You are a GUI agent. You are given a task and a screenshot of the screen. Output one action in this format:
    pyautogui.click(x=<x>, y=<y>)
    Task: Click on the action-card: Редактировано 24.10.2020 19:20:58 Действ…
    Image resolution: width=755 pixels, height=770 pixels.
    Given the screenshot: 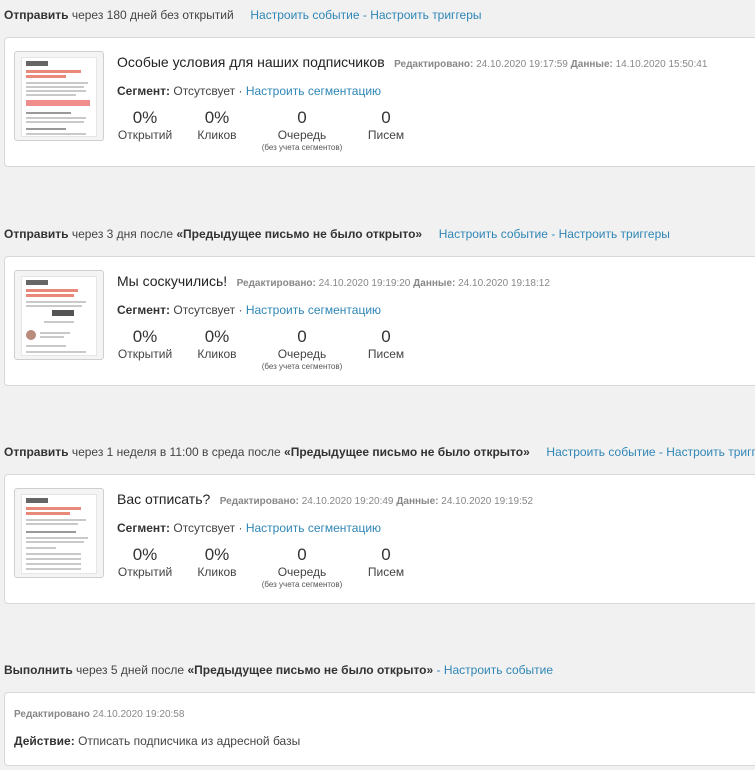 What is the action you would take?
    pyautogui.click(x=379, y=729)
    